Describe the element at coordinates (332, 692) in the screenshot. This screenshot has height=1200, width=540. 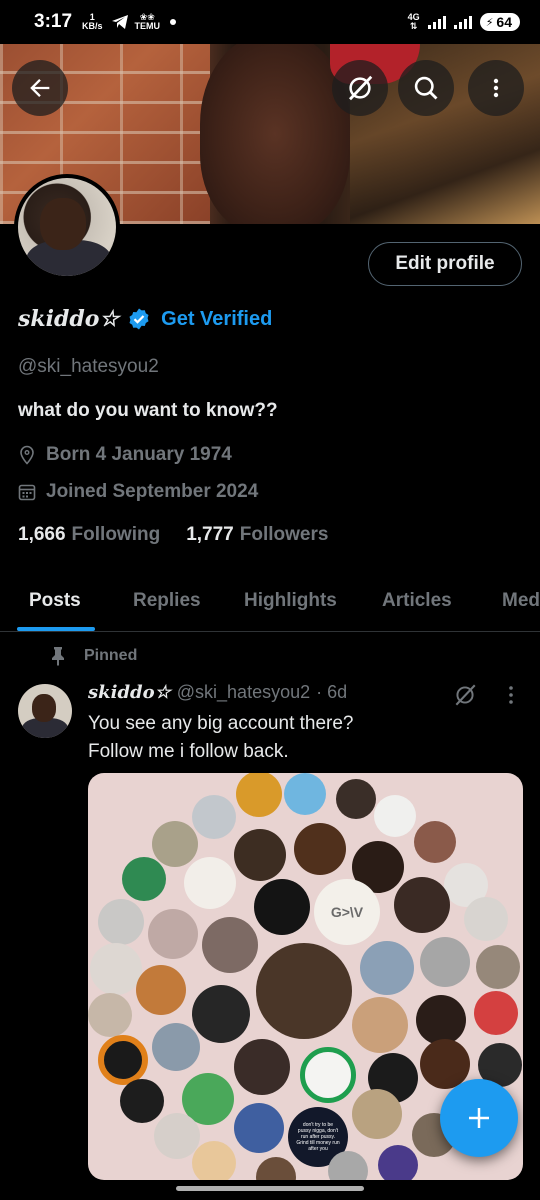
I see `post-age: · 6d` at that location.